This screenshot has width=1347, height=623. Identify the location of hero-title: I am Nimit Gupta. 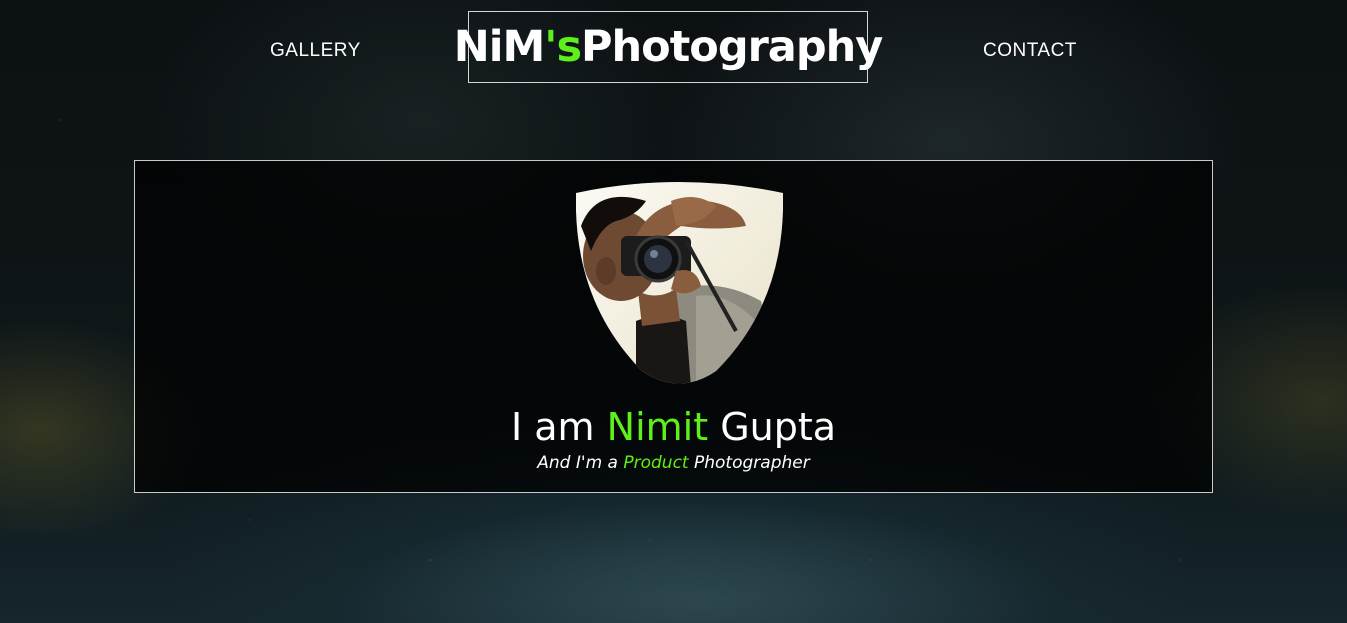
(673, 427).